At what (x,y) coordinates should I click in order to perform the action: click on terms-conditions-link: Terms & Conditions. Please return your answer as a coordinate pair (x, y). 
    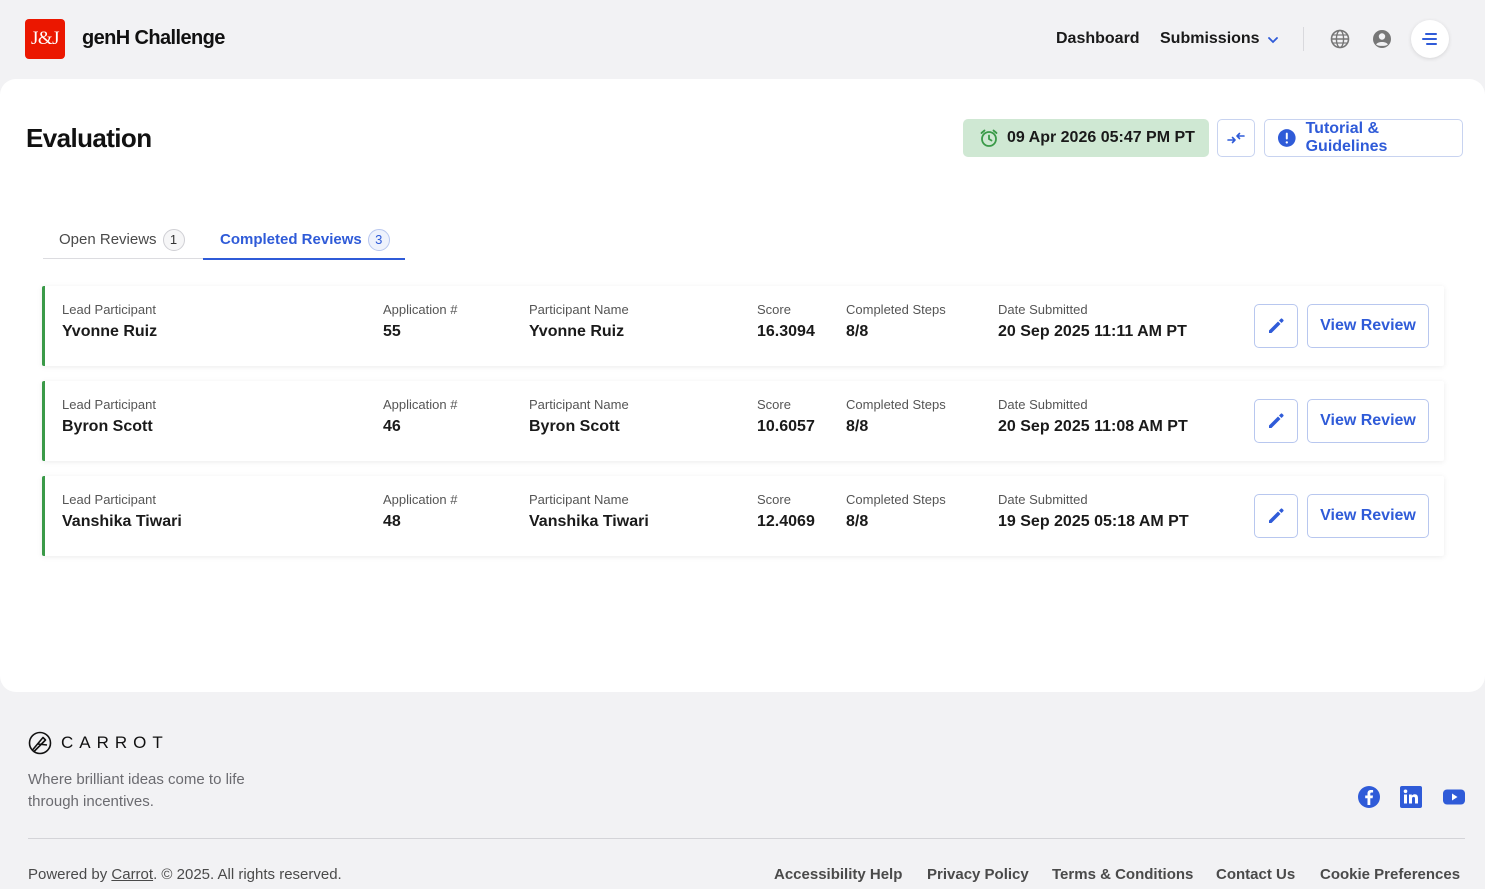
    Looking at the image, I should click on (1122, 874).